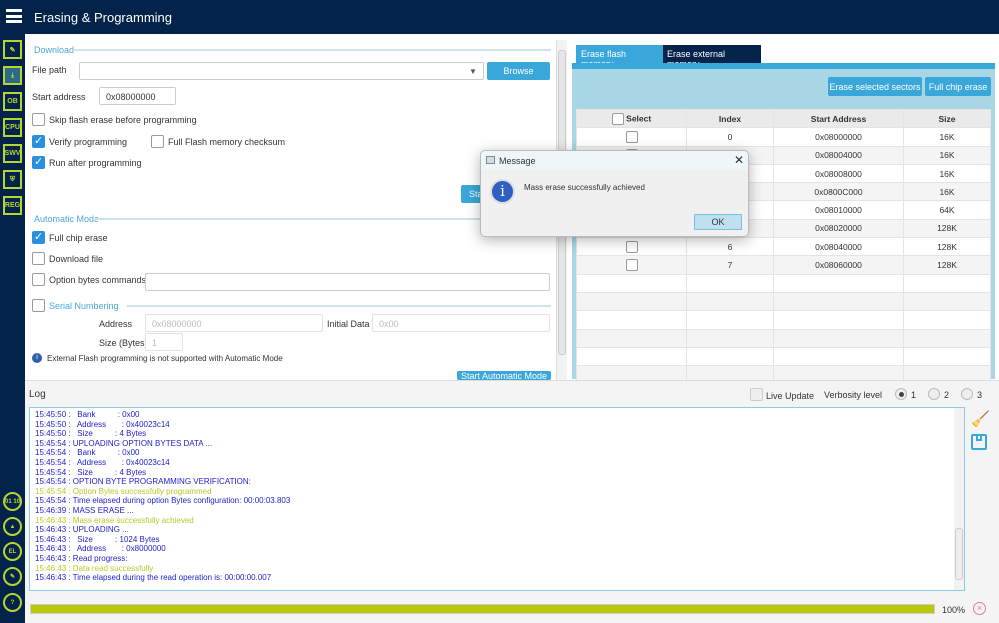  I want to click on row-address: 0x08000000, so click(838, 137).